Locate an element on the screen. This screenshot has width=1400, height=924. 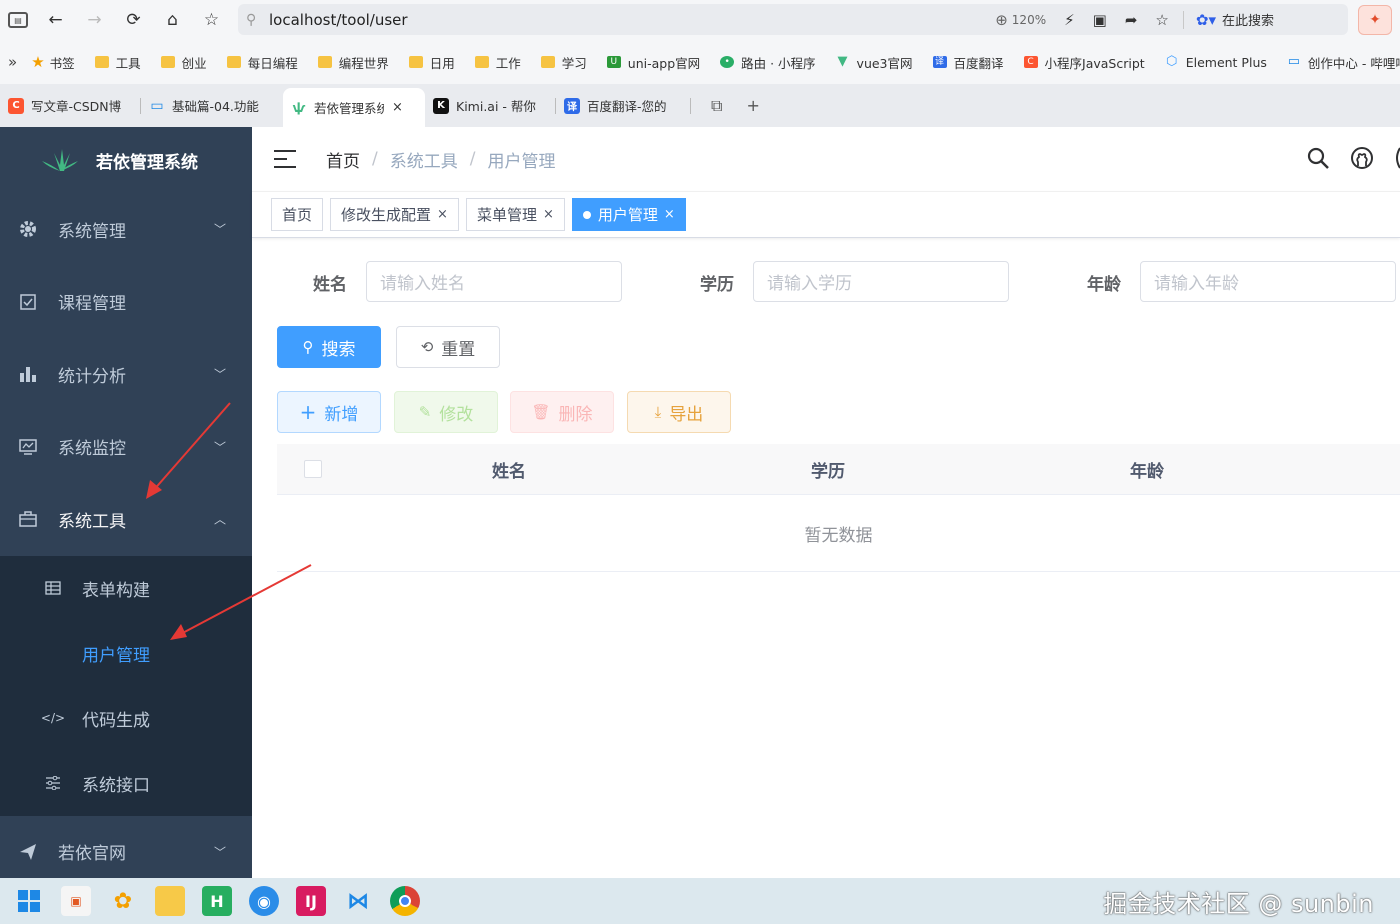
name-input: 请输入姓名 is located at coordinates (494, 281).